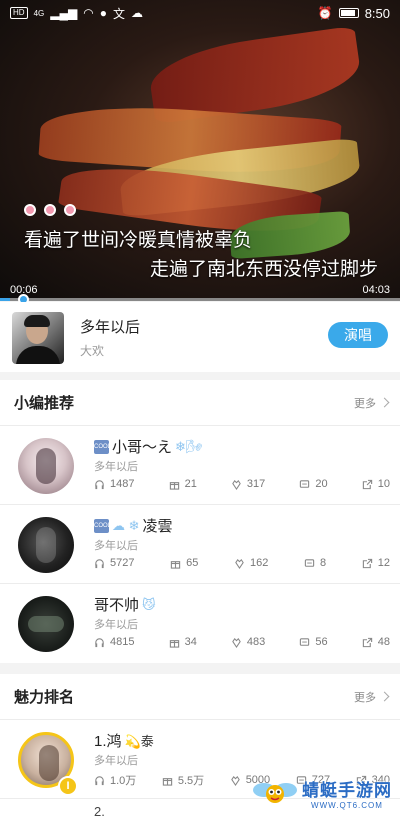 This screenshot has height=816, width=400. What do you see at coordinates (118, 13) in the screenshot?
I see `translate-icon: 文` at bounding box center [118, 13].